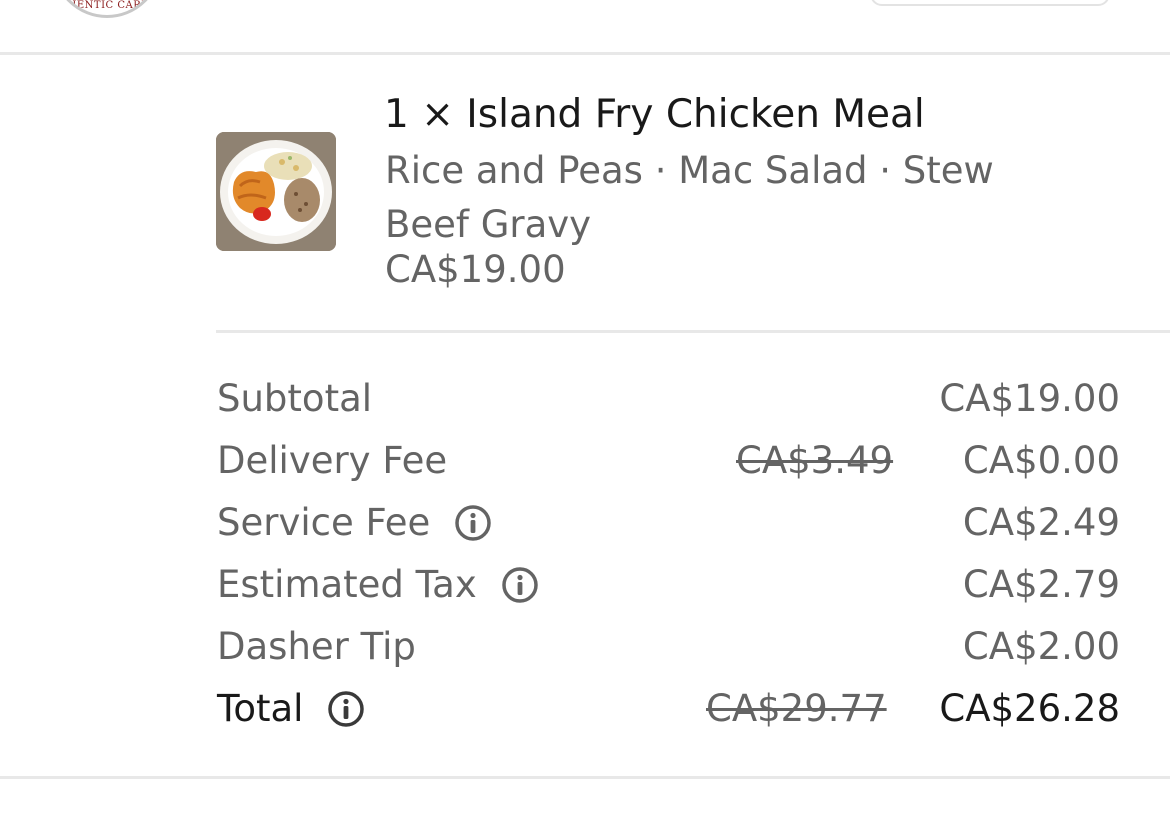  What do you see at coordinates (1041, 584) in the screenshot?
I see `estimated-tax-value: CA$2.79` at bounding box center [1041, 584].